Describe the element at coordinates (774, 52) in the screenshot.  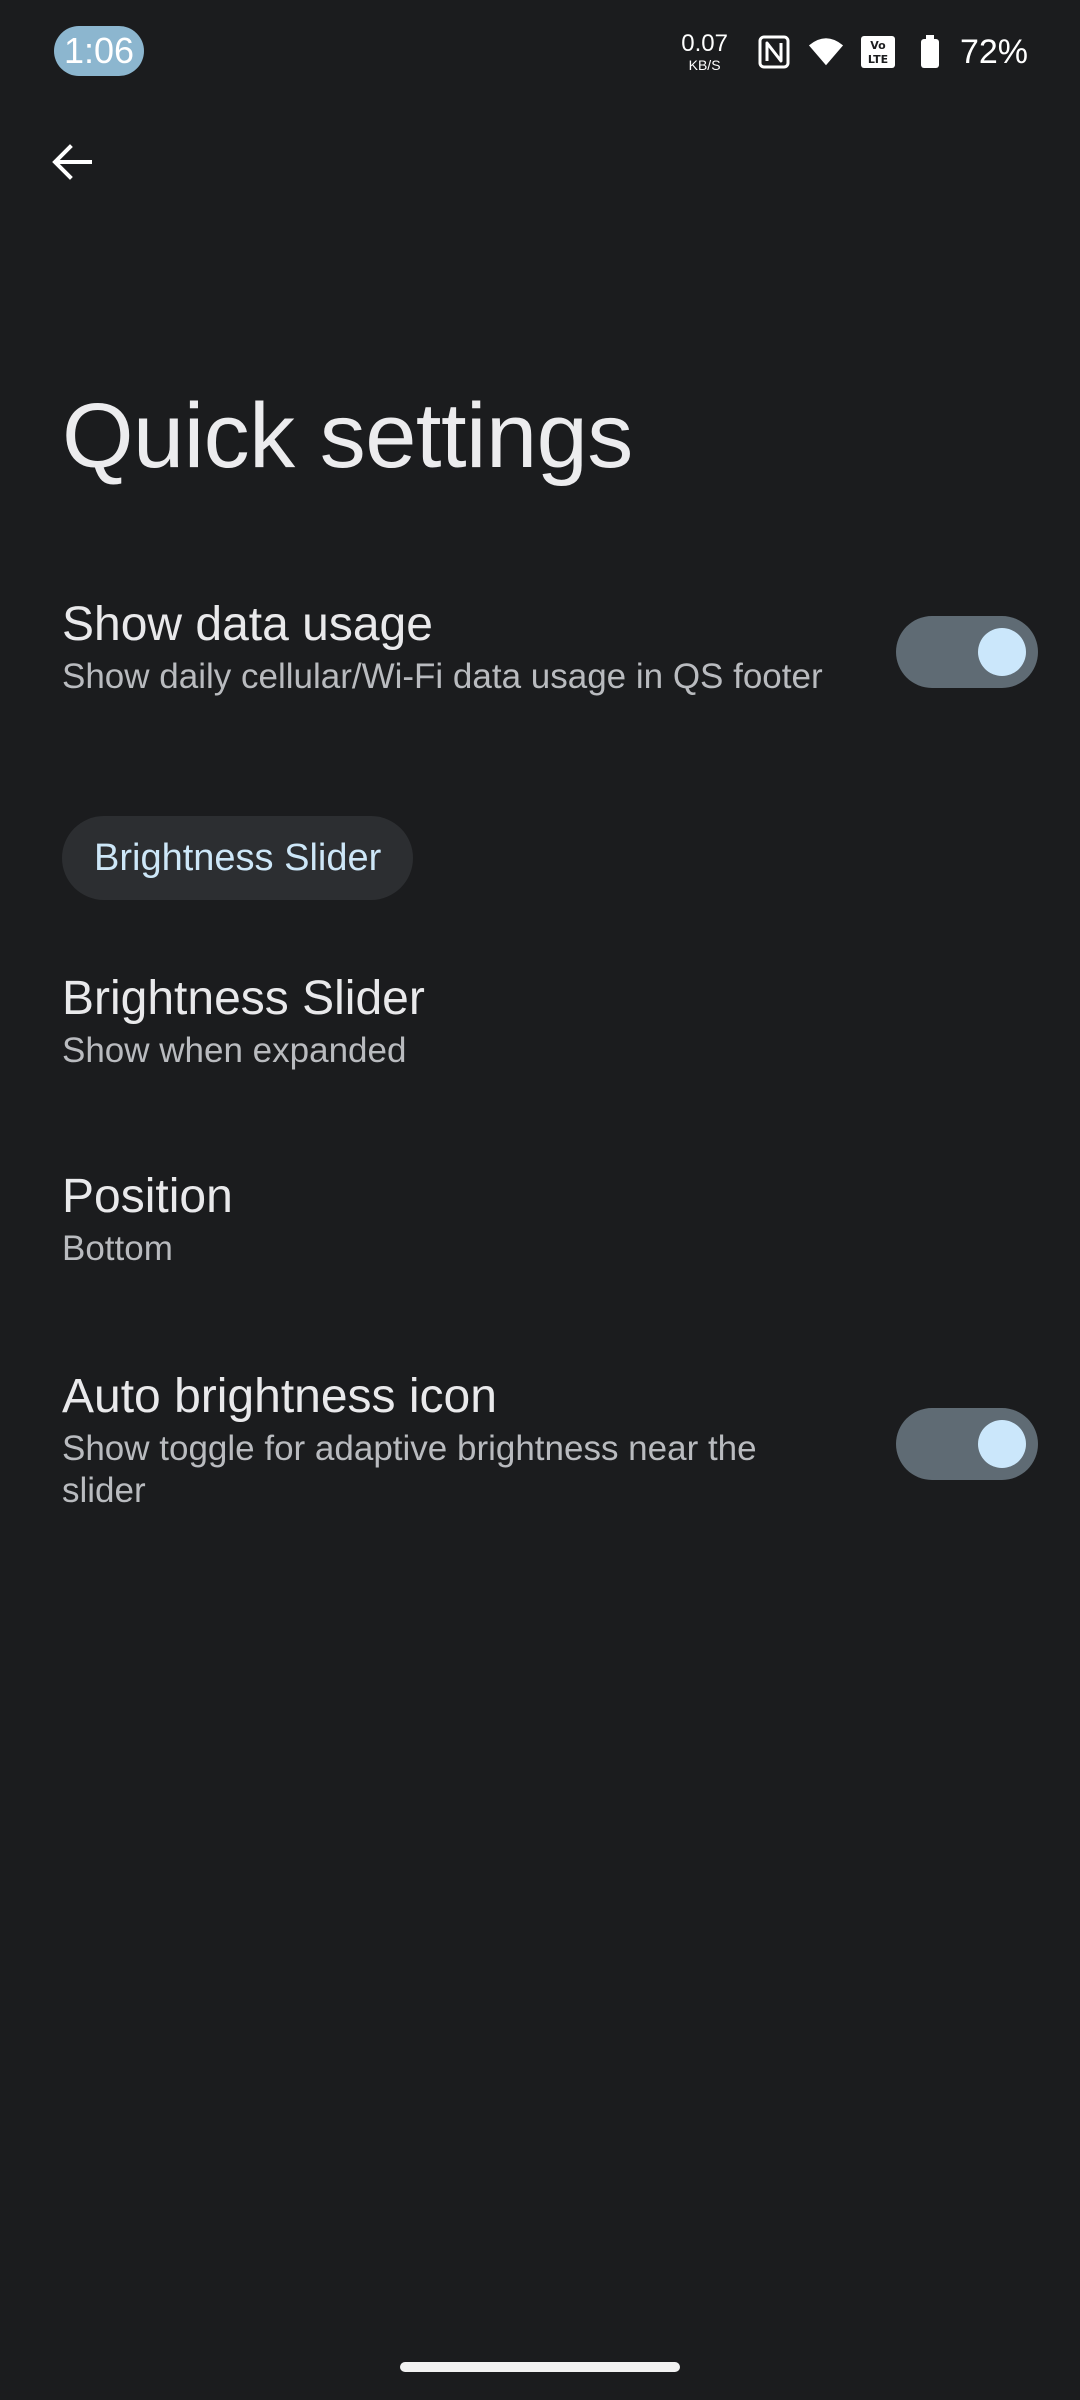
I see `nfc-icon` at that location.